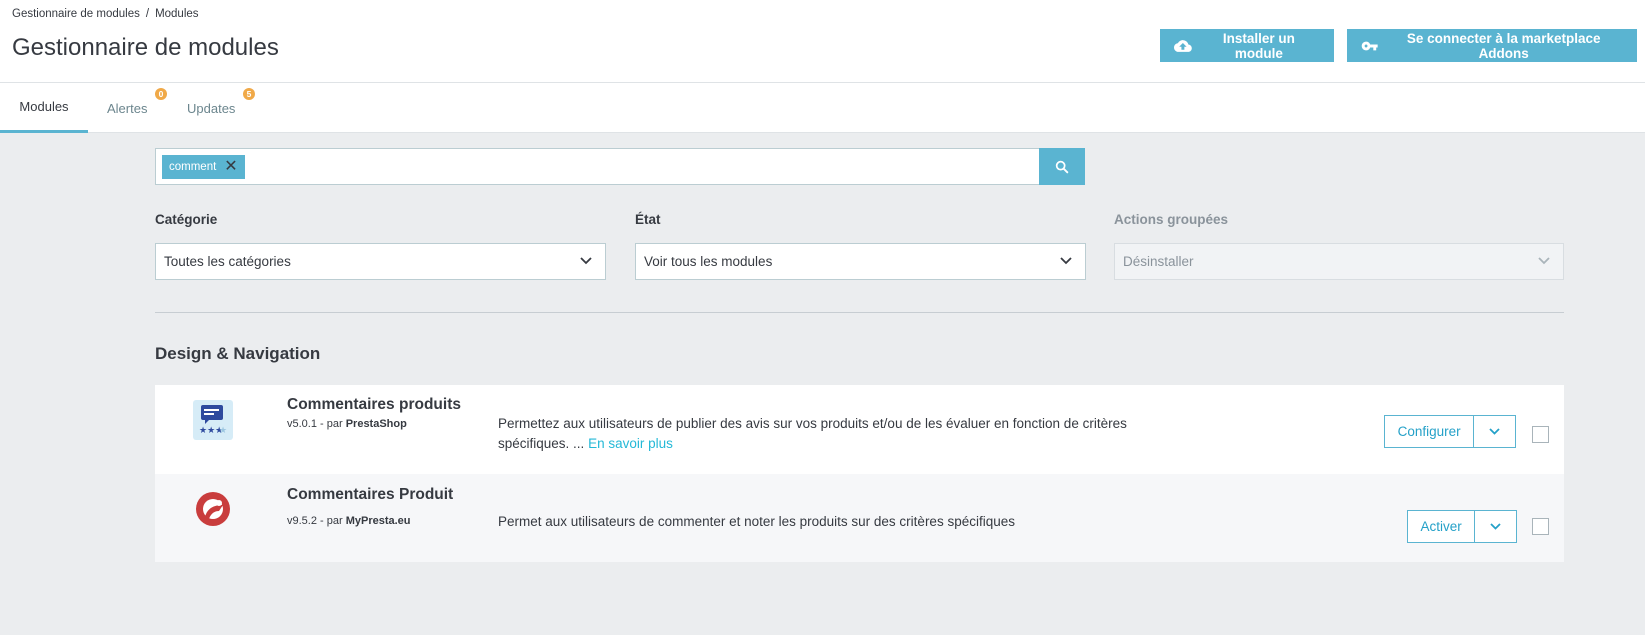 The height and width of the screenshot is (635, 1645). Describe the element at coordinates (315, 521) in the screenshot. I see `module-version-text: v9.5.2 - par` at that location.